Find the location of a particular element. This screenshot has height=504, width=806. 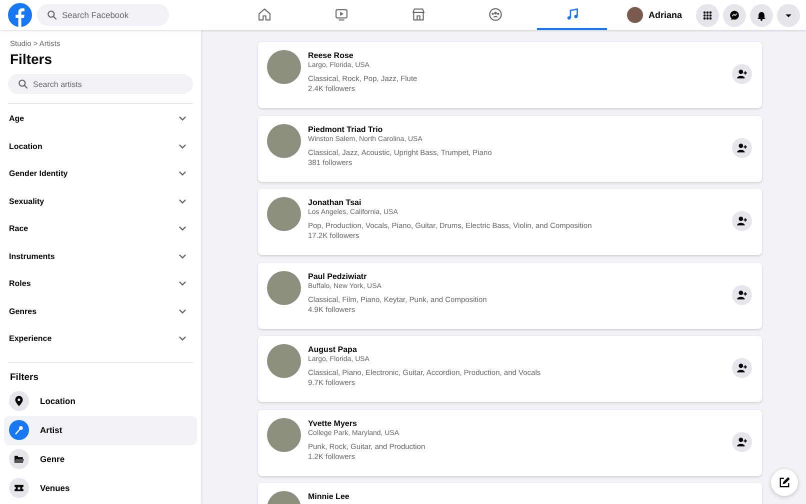

edit-icon is located at coordinates (784, 482).